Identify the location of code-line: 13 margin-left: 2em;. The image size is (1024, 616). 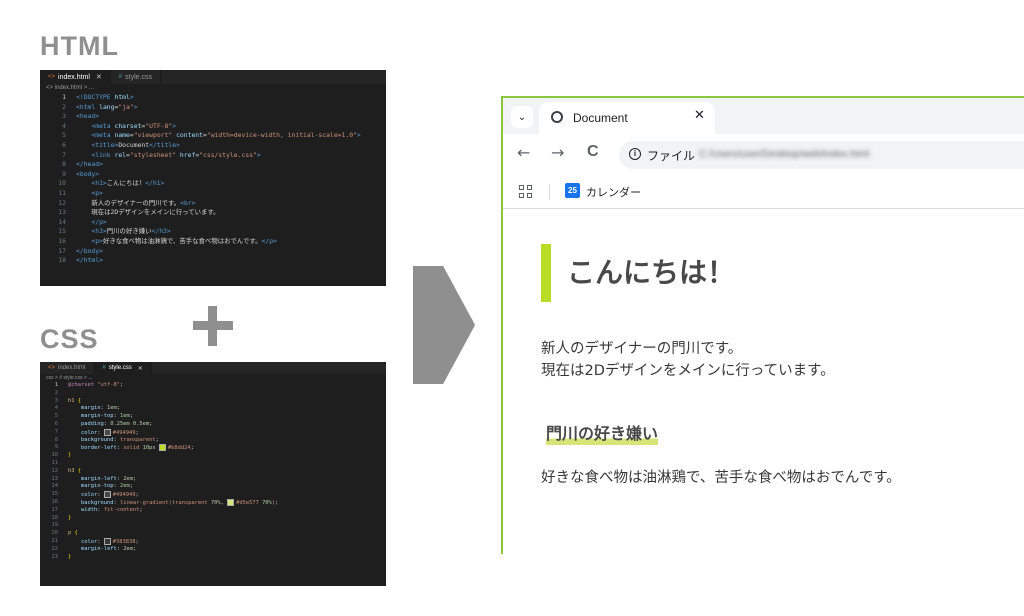
(213, 480).